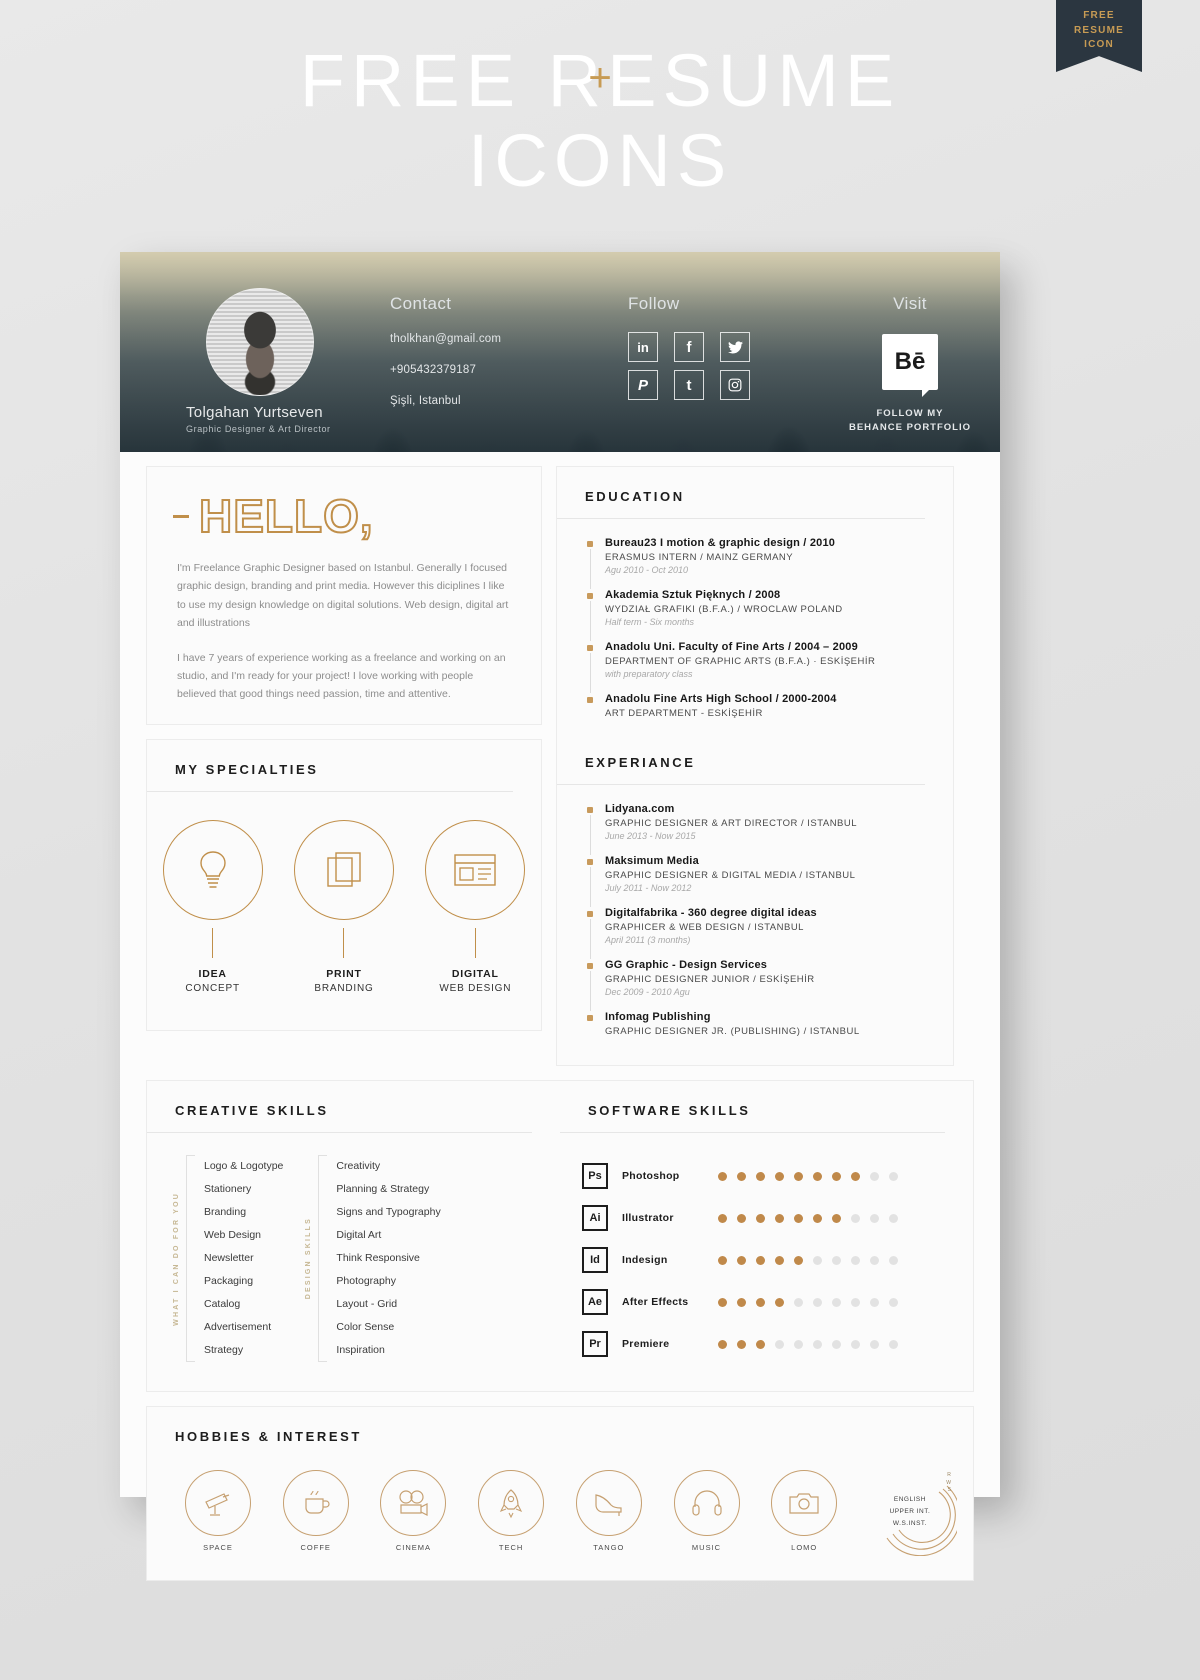 The width and height of the screenshot is (1200, 1680). I want to click on linkedin-icon: in, so click(643, 347).